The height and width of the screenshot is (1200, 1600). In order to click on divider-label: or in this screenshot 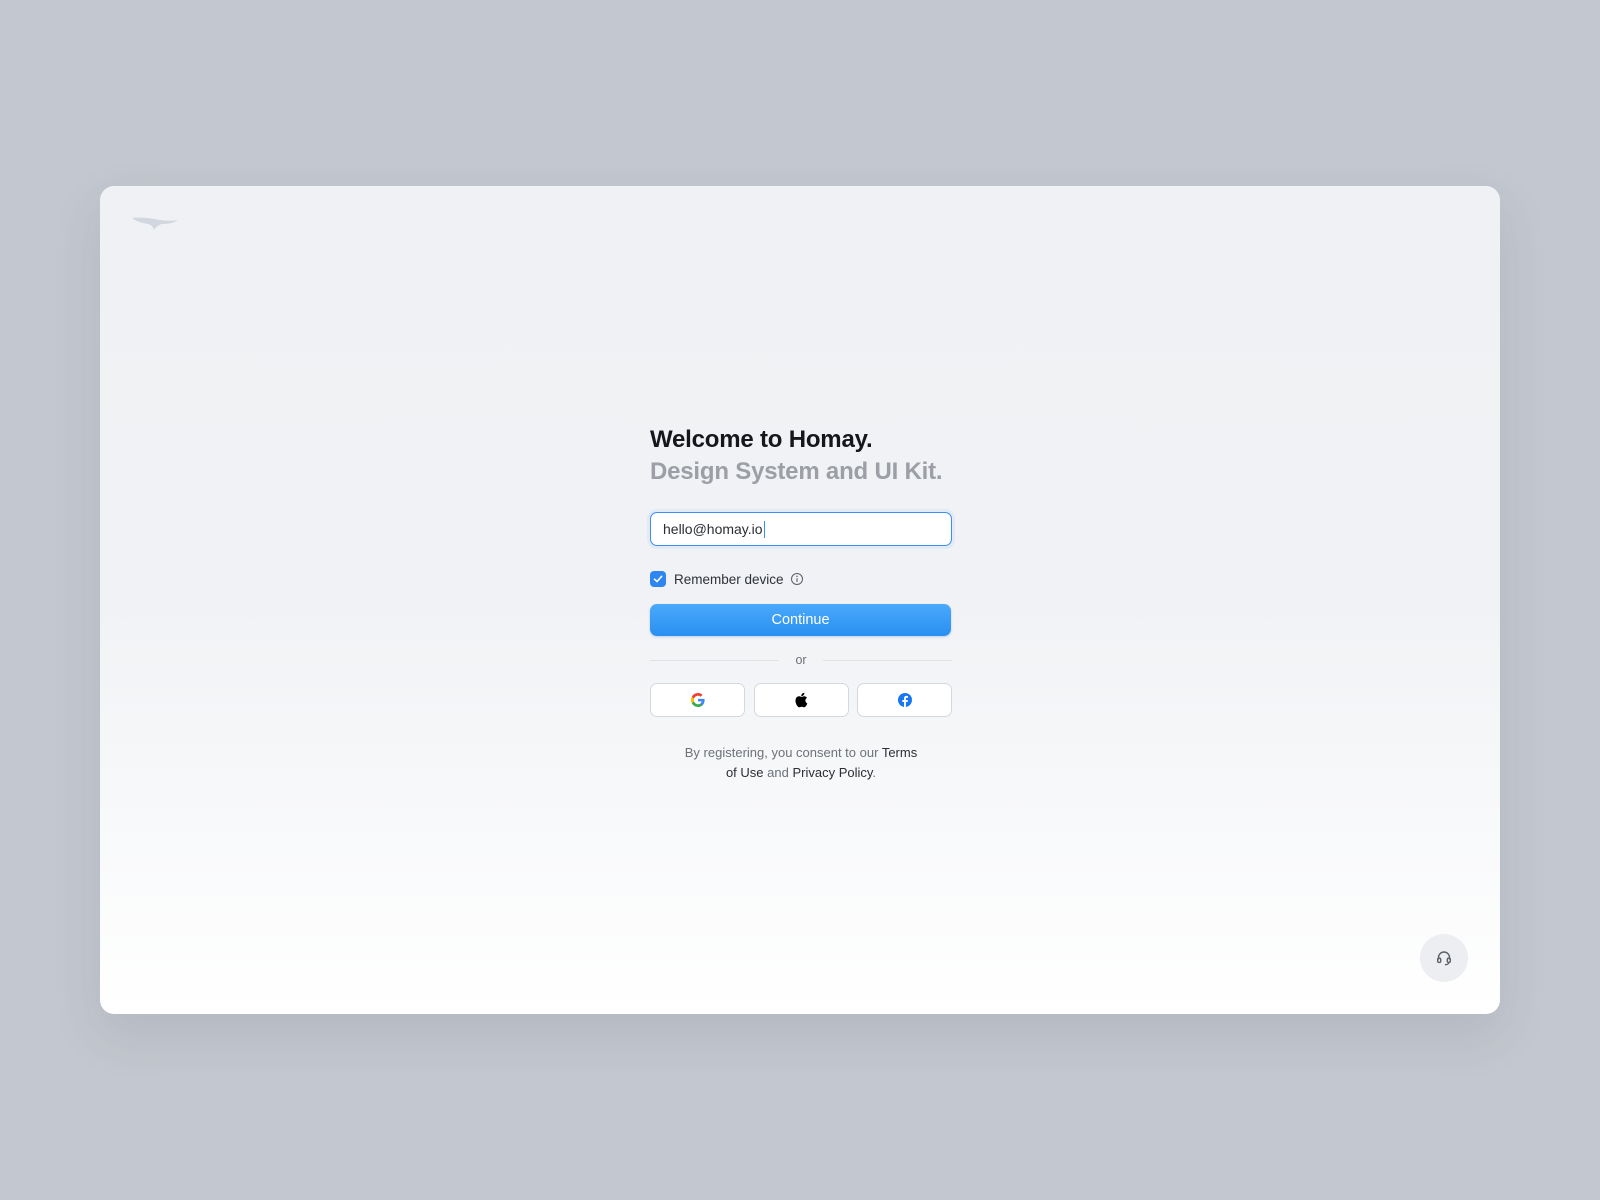, I will do `click(801, 660)`.